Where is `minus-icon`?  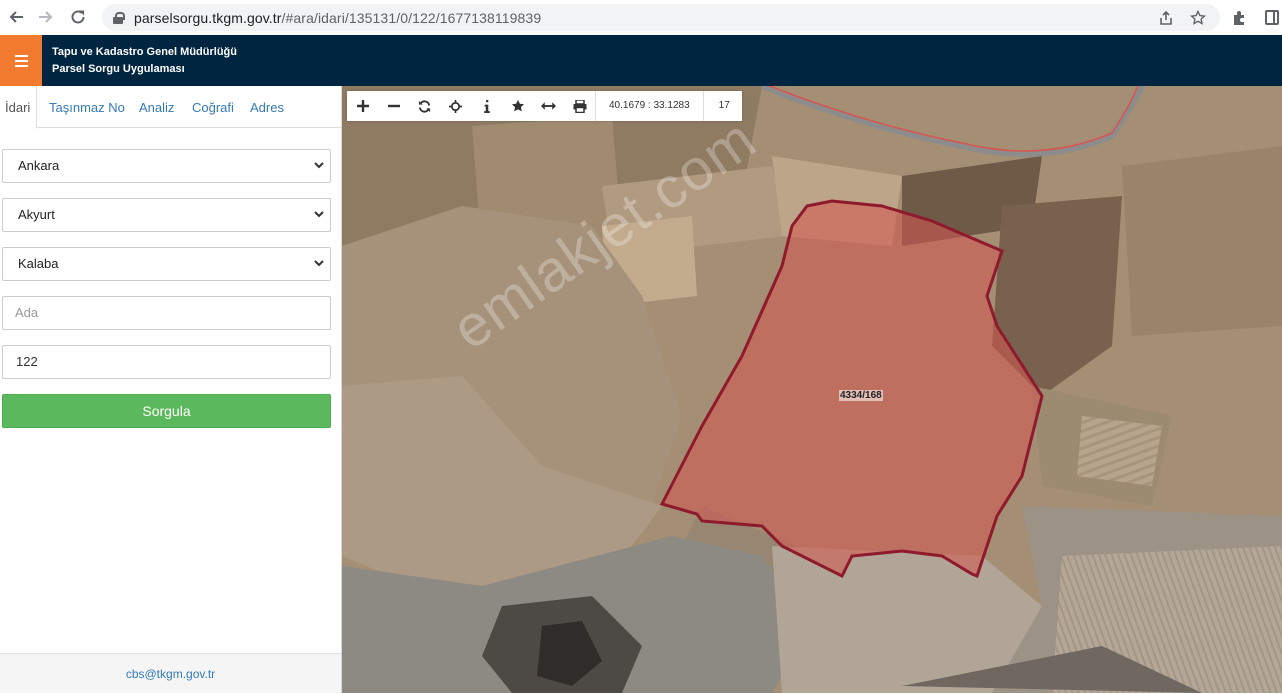 minus-icon is located at coordinates (393, 106).